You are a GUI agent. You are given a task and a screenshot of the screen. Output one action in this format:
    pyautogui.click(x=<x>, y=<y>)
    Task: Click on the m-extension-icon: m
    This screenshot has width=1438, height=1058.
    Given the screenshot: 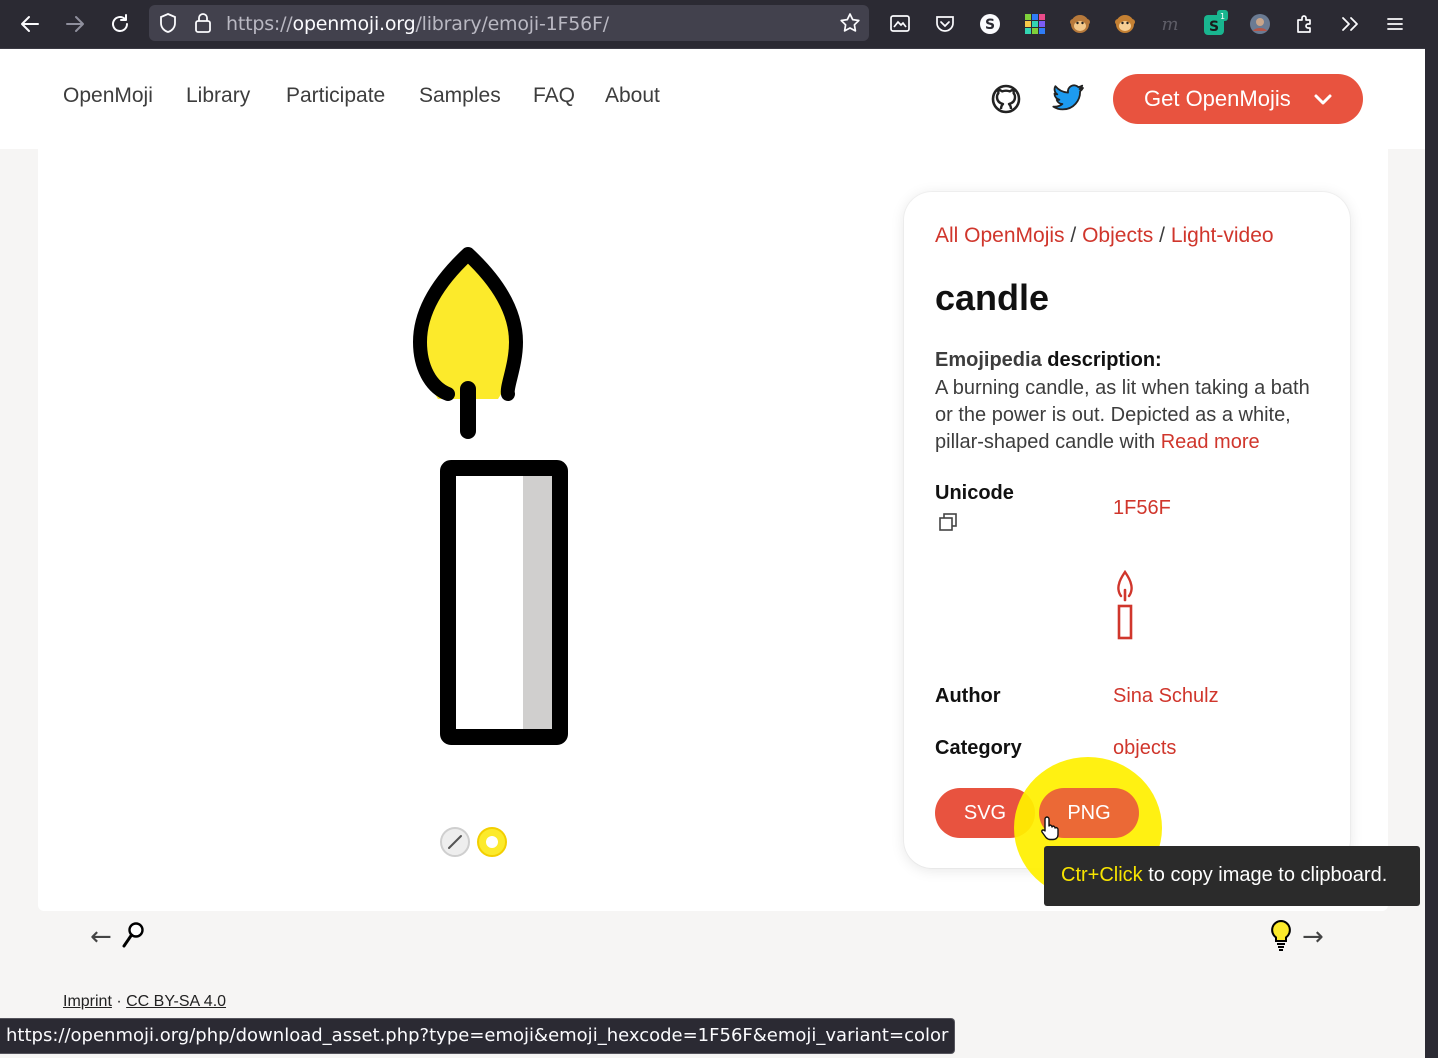 What is the action you would take?
    pyautogui.click(x=1170, y=24)
    